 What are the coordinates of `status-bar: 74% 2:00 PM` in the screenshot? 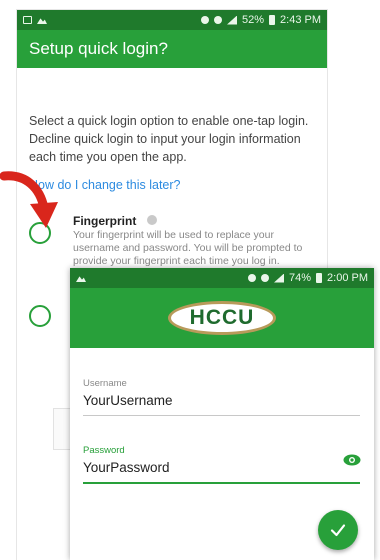 It's located at (222, 278).